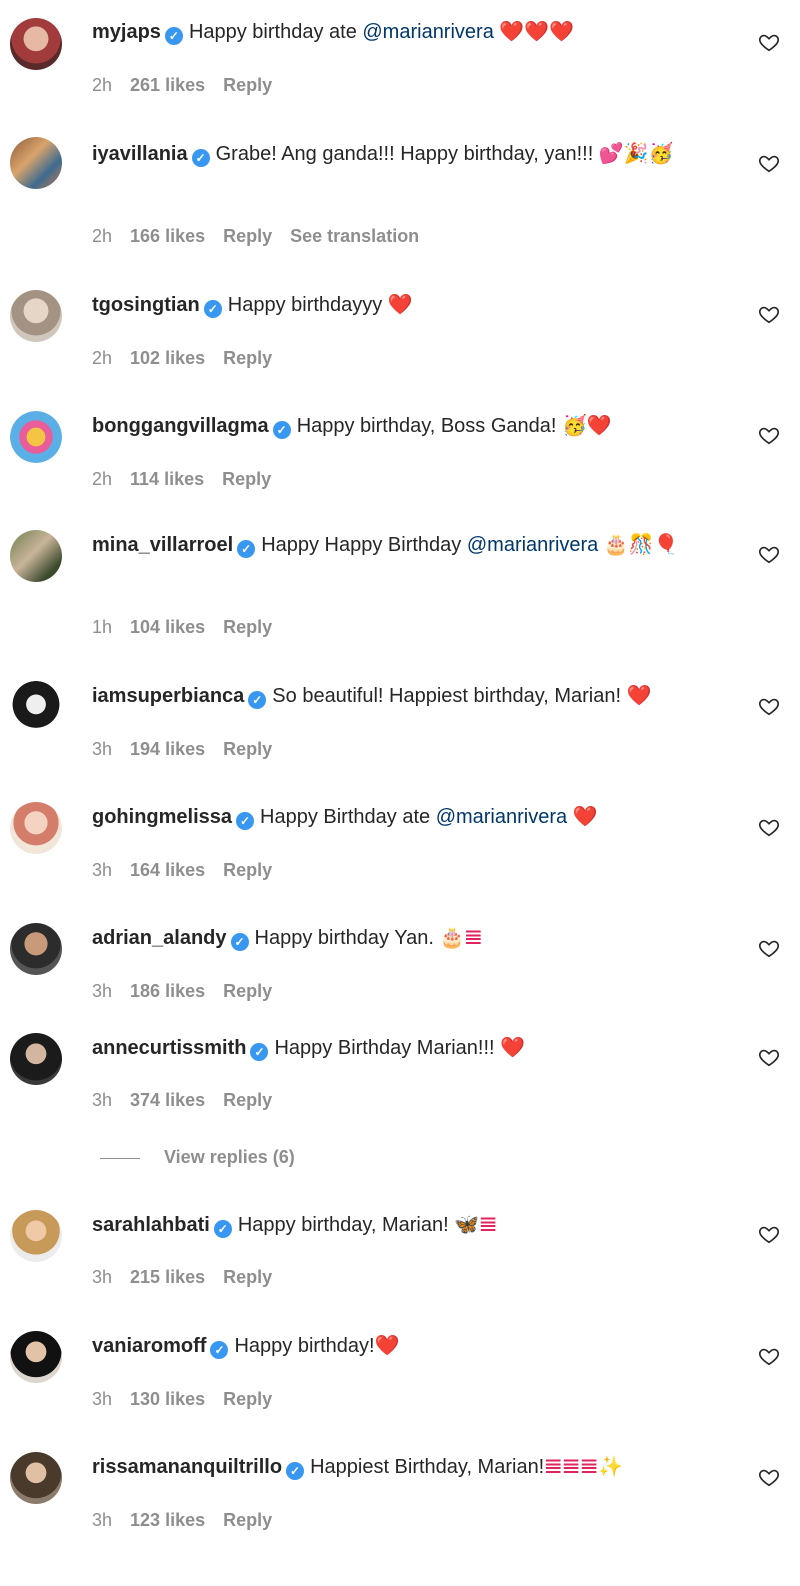 The width and height of the screenshot is (800, 1586). I want to click on comment-text: Happy Birthday Marian!!!, so click(387, 1048).